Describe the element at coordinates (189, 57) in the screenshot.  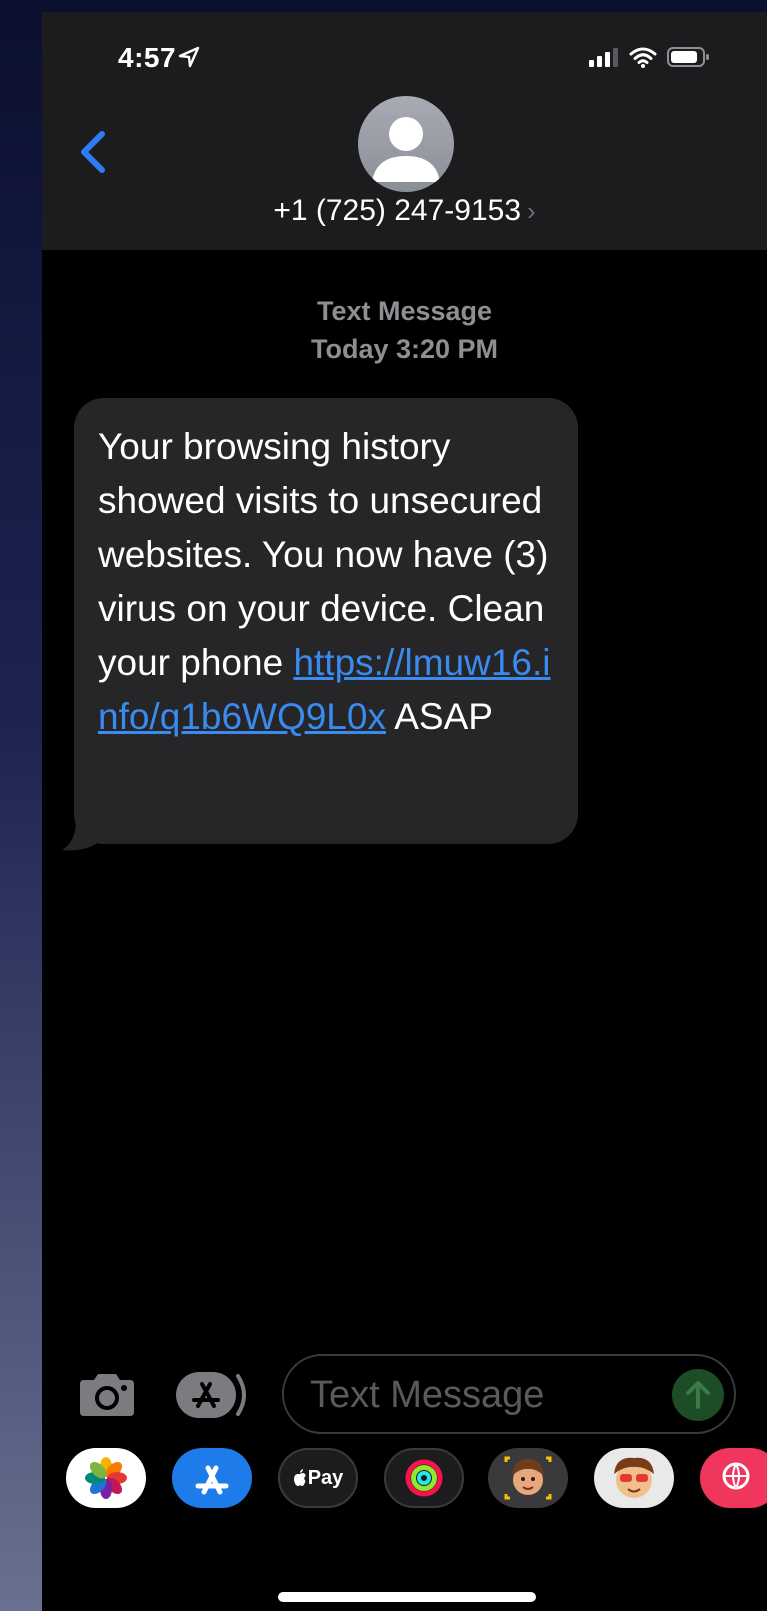
I see `location-arrow-icon` at that location.